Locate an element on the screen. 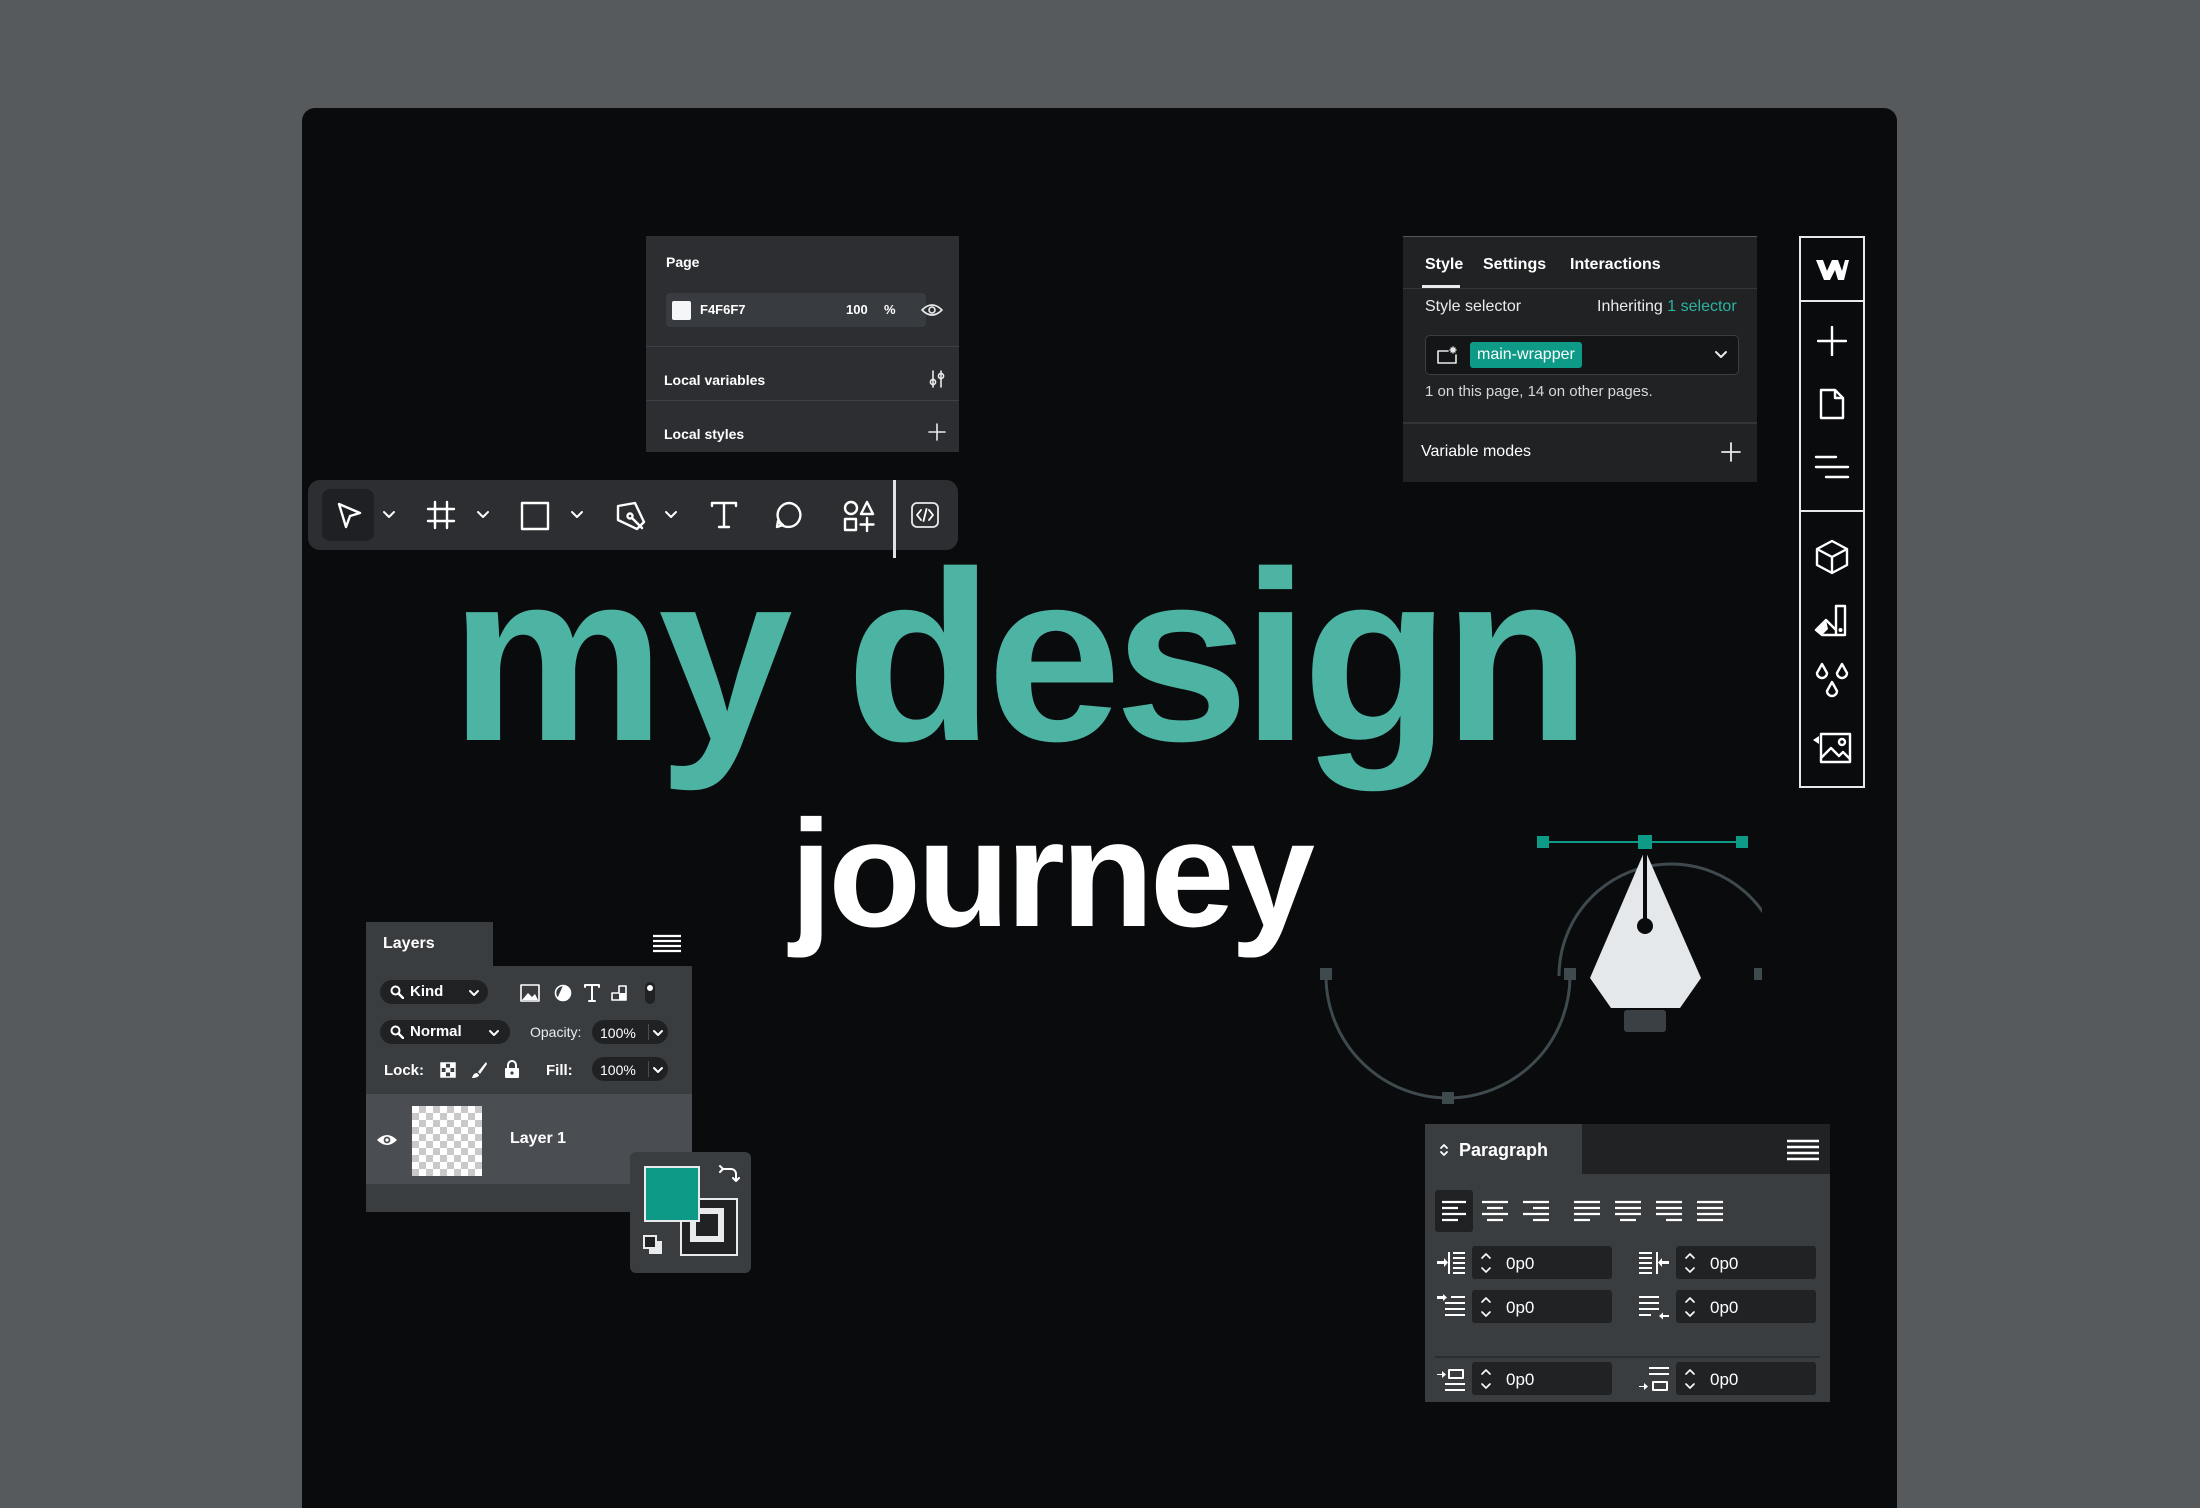 This screenshot has height=1508, width=2200. indent-right-field: 0p0 is located at coordinates (1746, 1262).